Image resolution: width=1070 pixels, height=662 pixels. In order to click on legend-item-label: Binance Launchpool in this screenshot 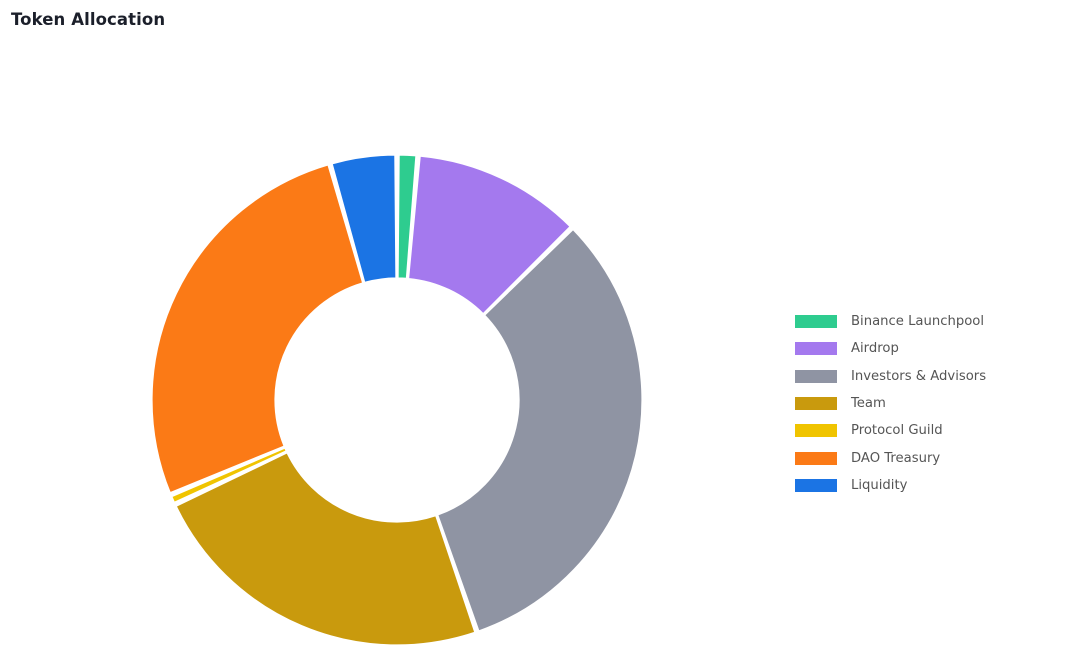, I will do `click(917, 322)`.